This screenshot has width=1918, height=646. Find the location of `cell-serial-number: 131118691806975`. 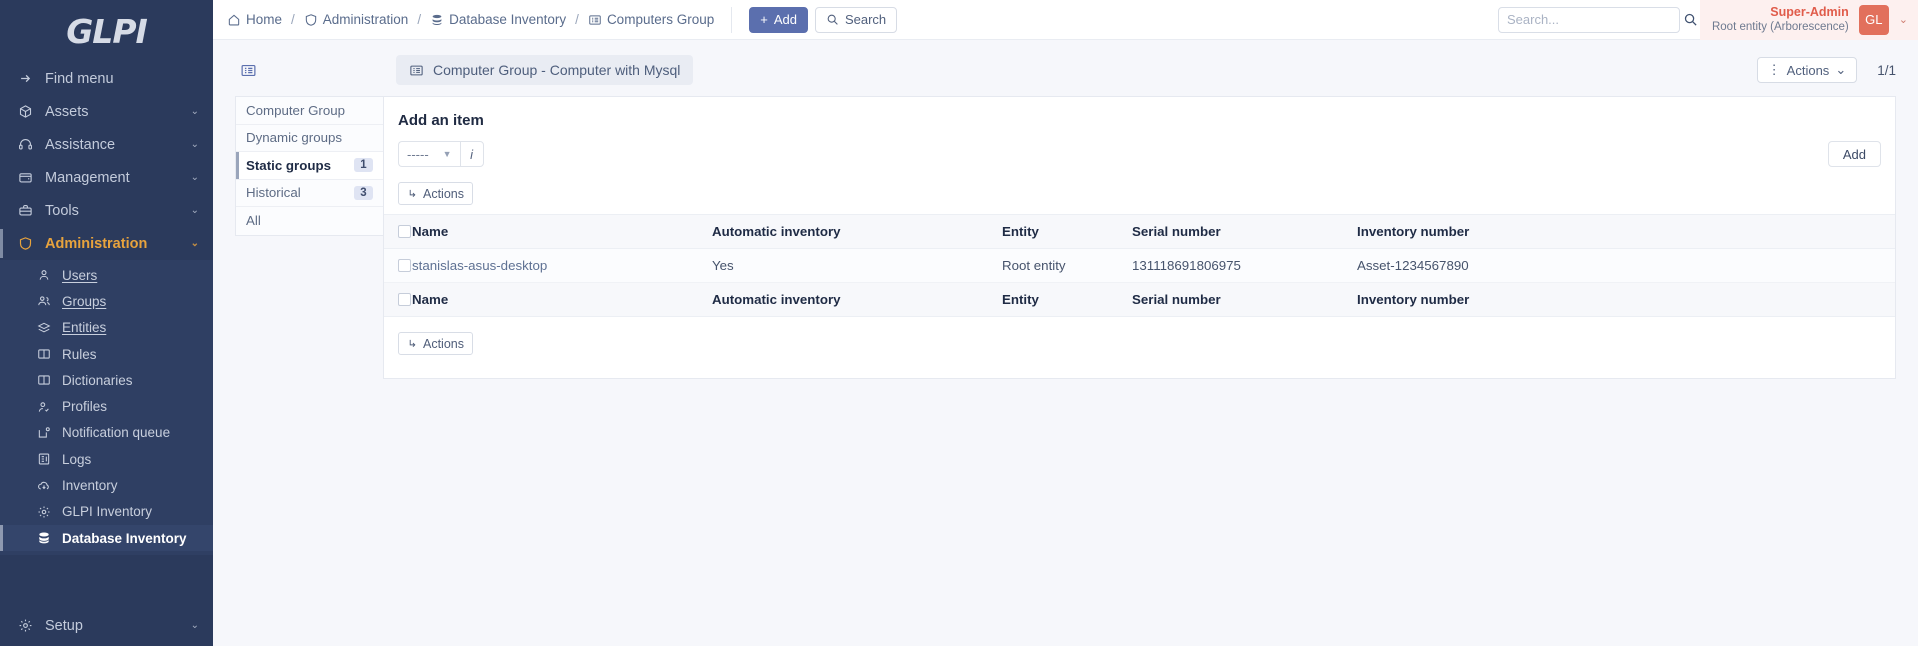

cell-serial-number: 131118691806975 is located at coordinates (1244, 265).